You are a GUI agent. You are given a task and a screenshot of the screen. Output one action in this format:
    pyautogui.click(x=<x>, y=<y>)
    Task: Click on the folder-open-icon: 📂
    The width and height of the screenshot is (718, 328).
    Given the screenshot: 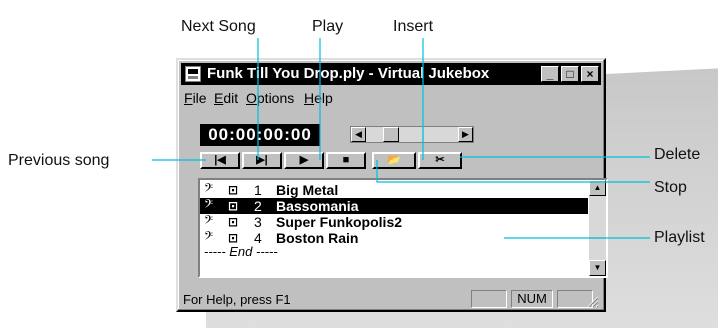 What is the action you would take?
    pyautogui.click(x=394, y=160)
    